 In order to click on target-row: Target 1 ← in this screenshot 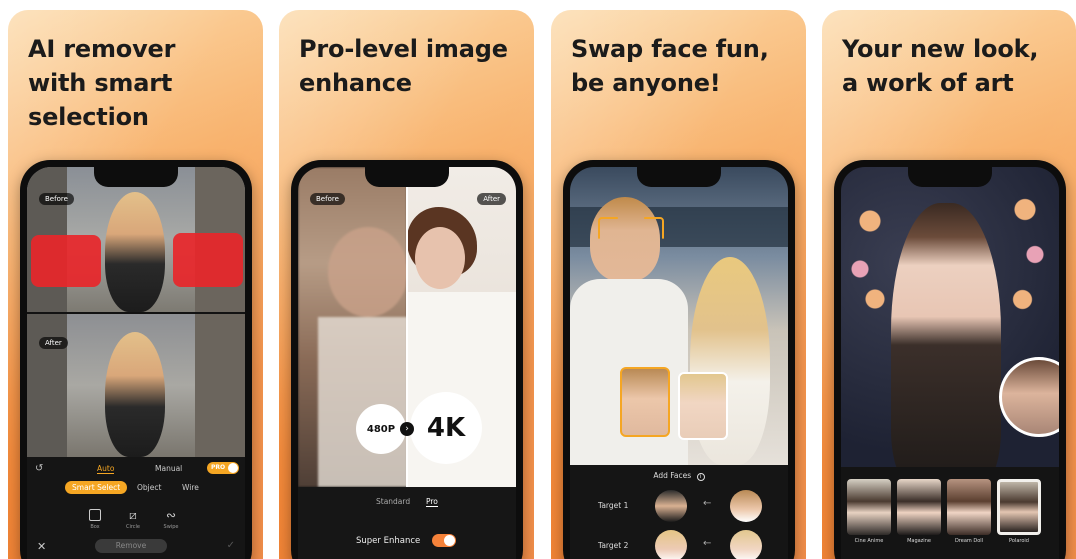, I will do `click(679, 505)`.